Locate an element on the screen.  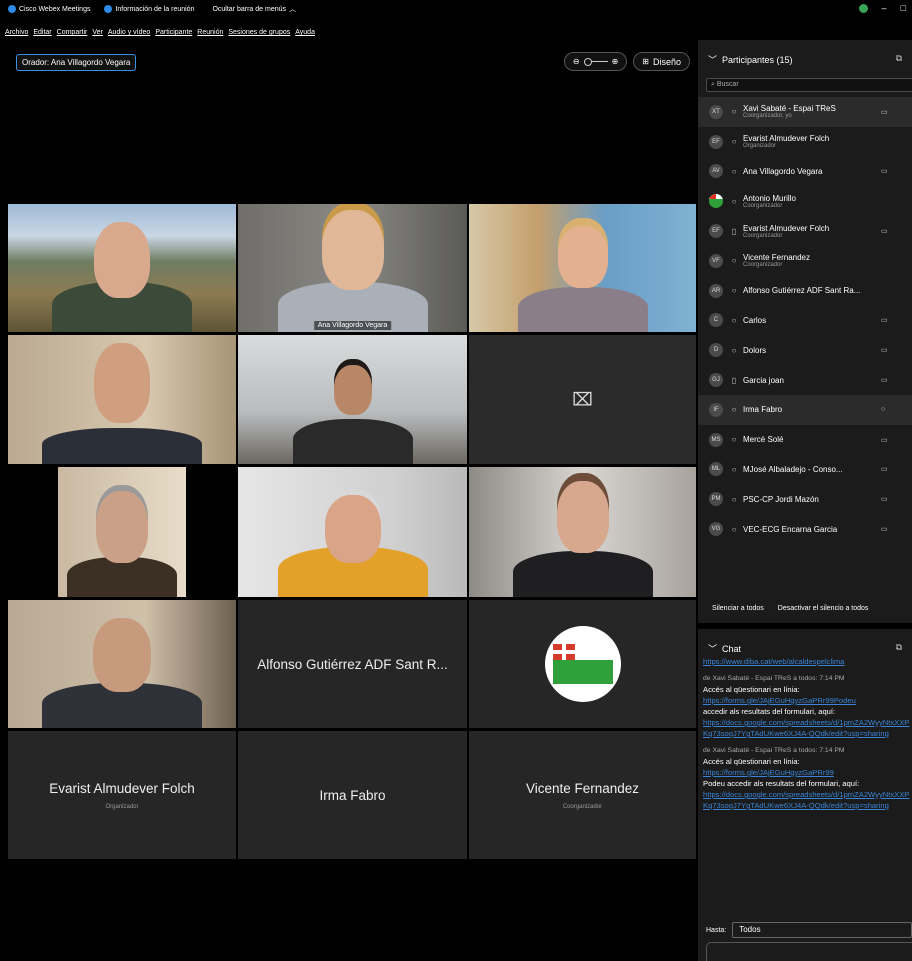
video-tile-irma: Irma Fabro is located at coordinates (352, 795).